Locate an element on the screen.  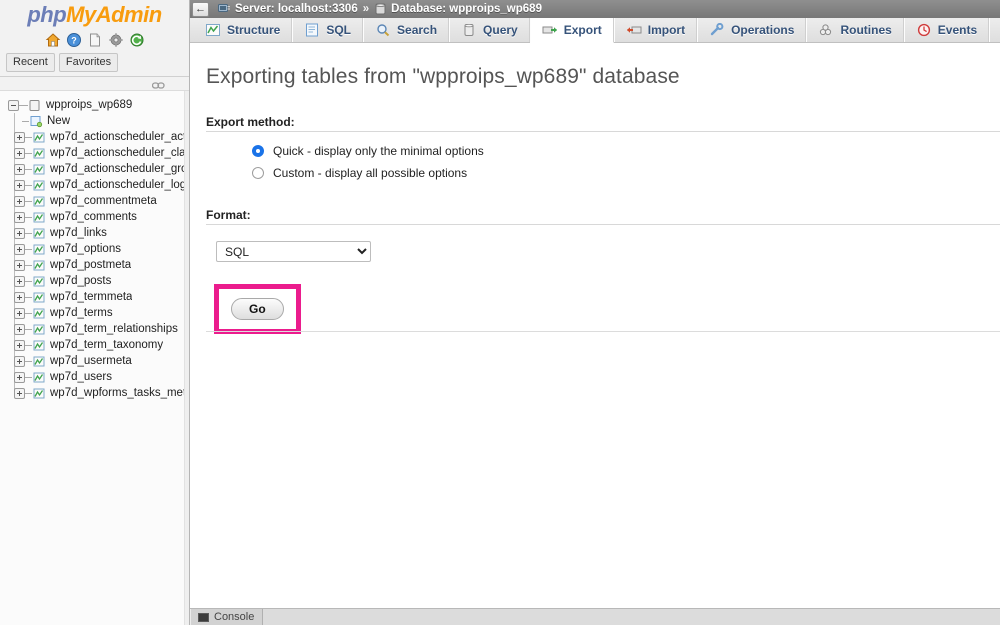
tree-node-table: wp7d_actionscheduler_group is located at coordinates (94, 169).